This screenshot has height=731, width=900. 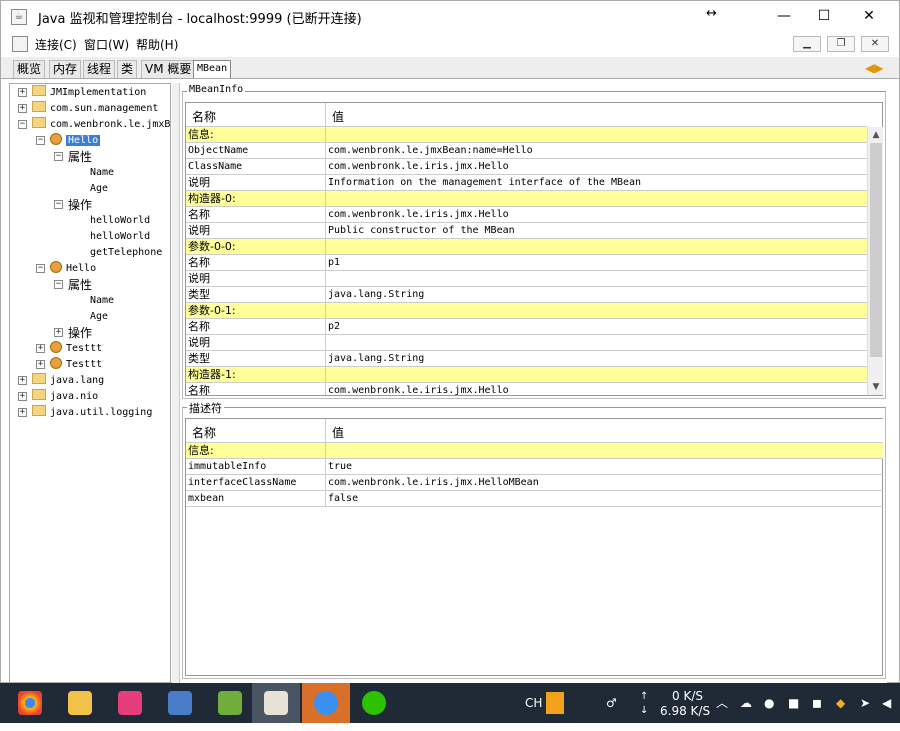 I want to click on tab-classes: 类, so click(x=127, y=69).